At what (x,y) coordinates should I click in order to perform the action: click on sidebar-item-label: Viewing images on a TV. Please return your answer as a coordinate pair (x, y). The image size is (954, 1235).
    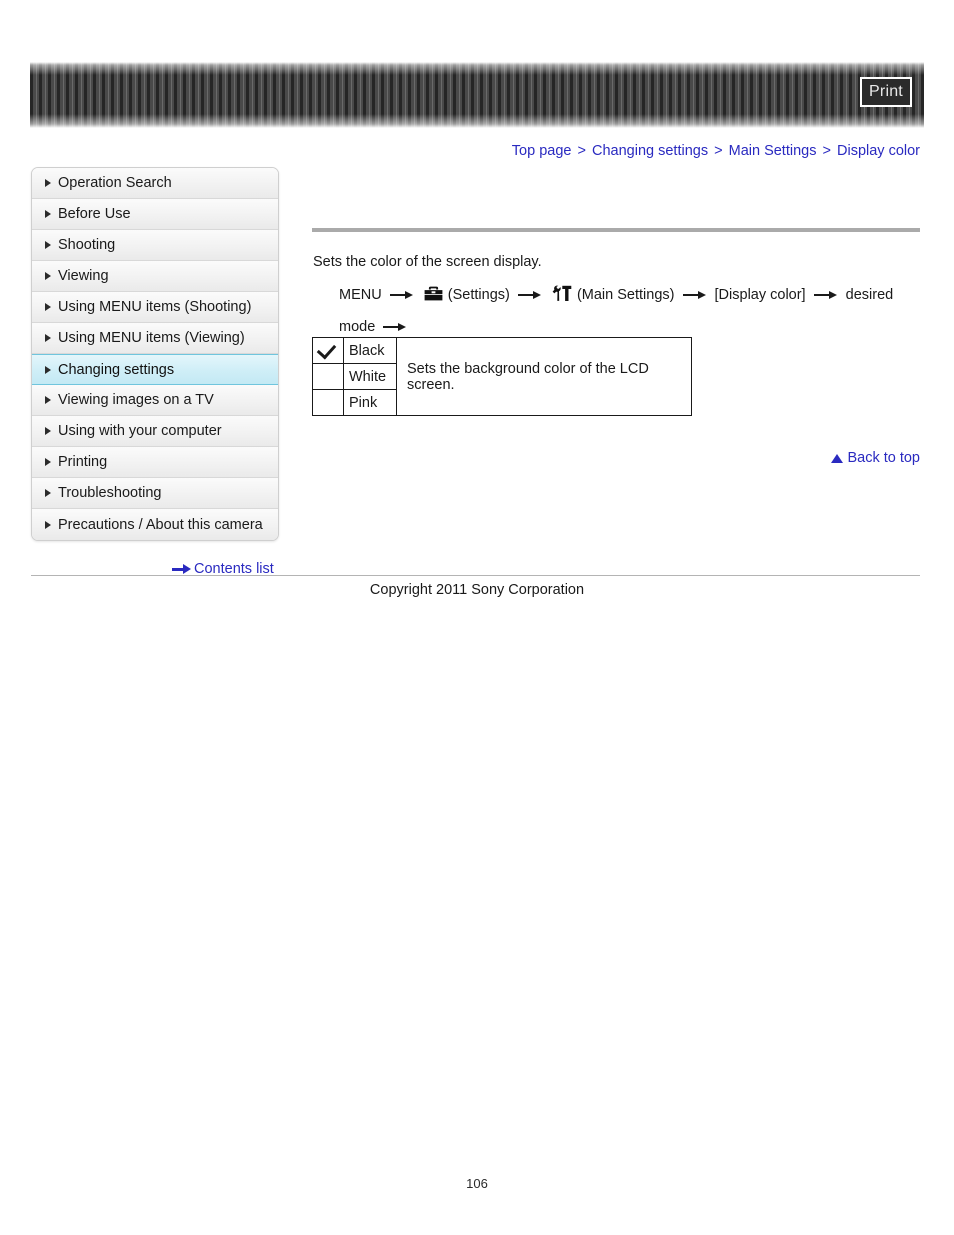
    Looking at the image, I should click on (136, 400).